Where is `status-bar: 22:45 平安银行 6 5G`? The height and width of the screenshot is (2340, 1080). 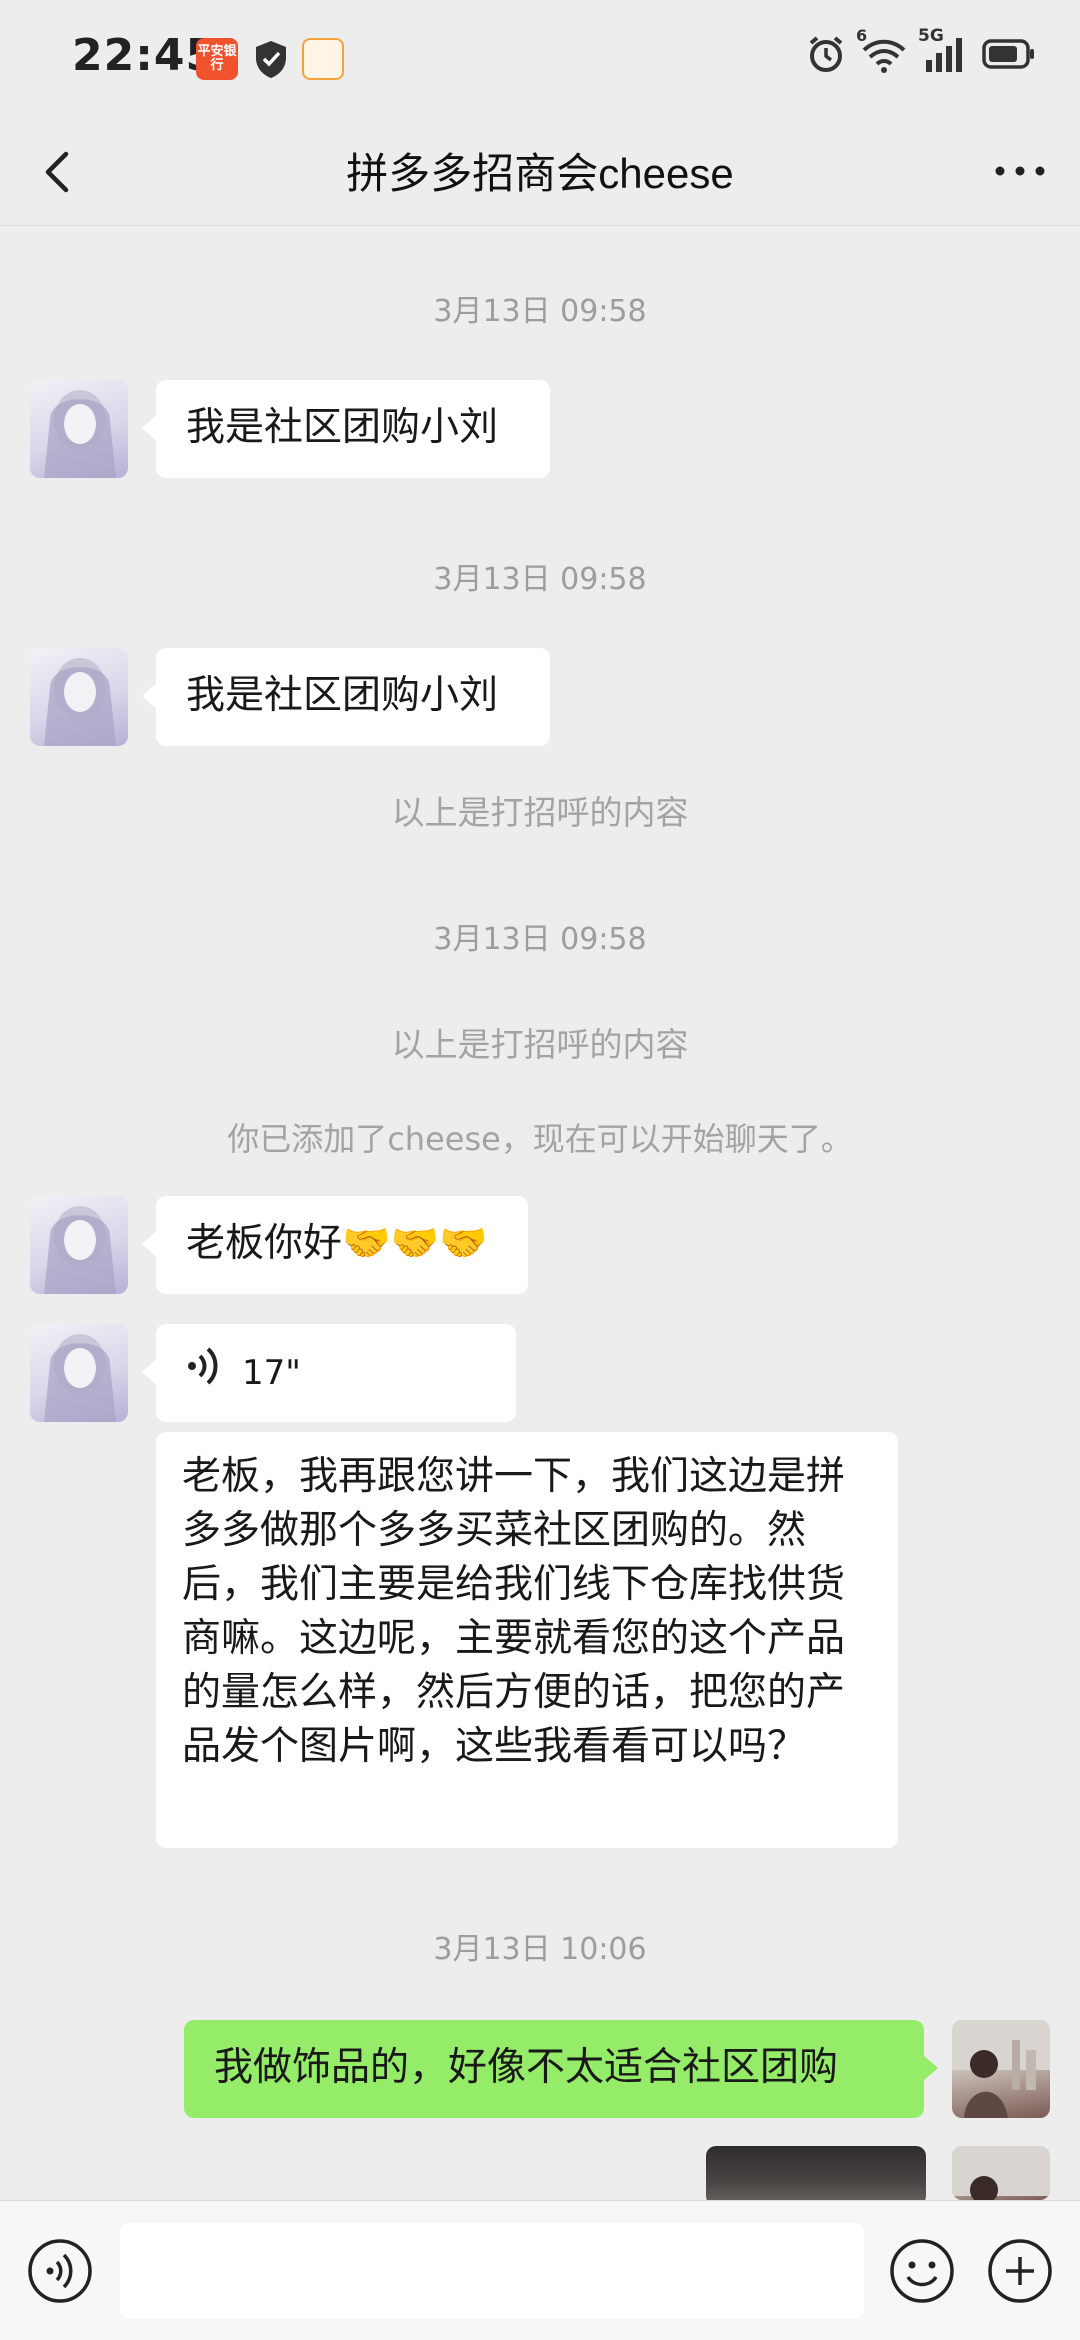
status-bar: 22:45 平安银行 6 5G is located at coordinates (540, 60).